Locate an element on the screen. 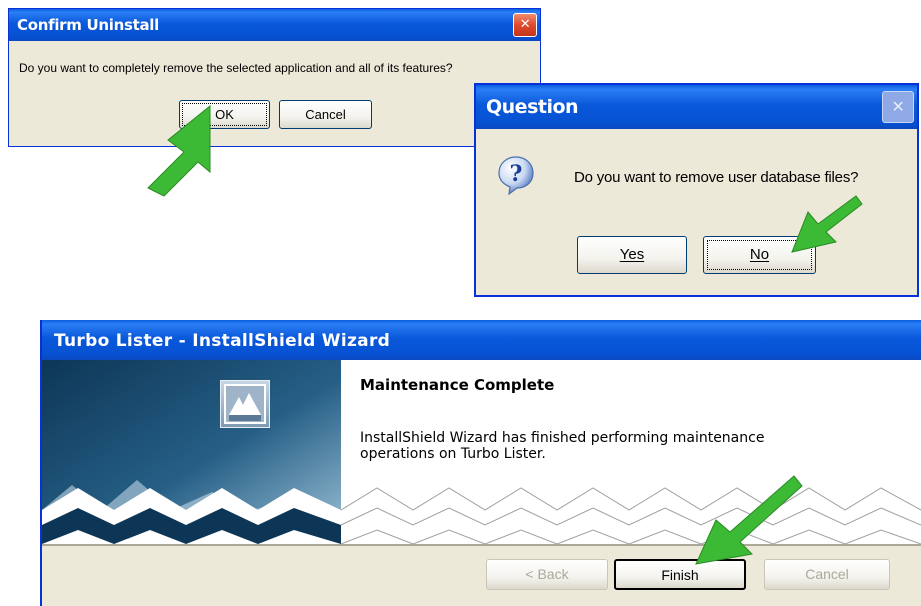 The height and width of the screenshot is (606, 921). question-title: Question is located at coordinates (532, 107).